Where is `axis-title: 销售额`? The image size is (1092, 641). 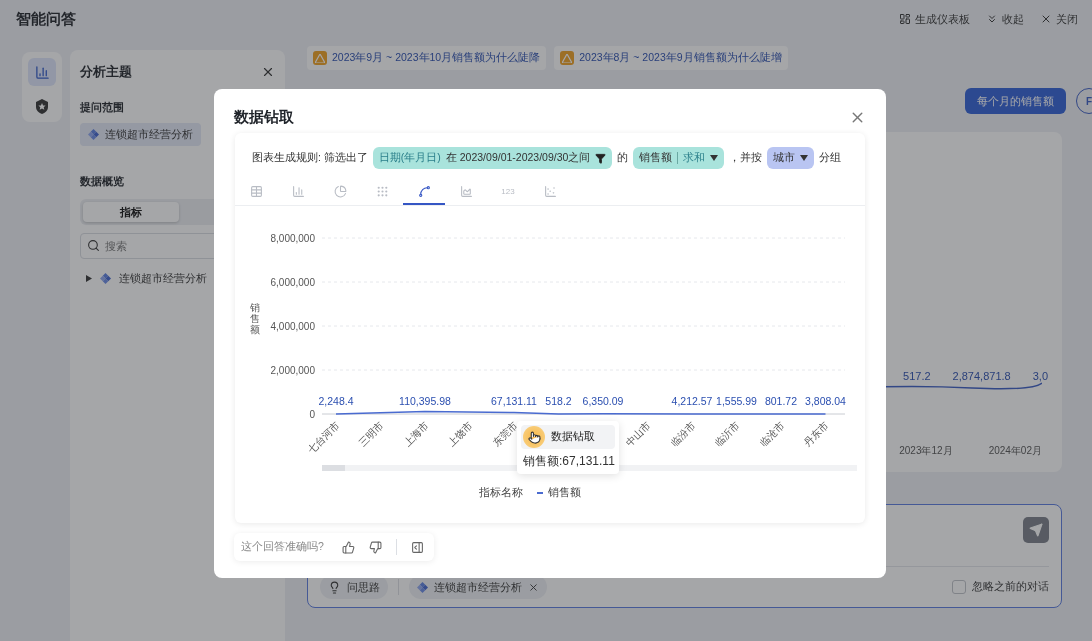
axis-title: 销售额 is located at coordinates (255, 318).